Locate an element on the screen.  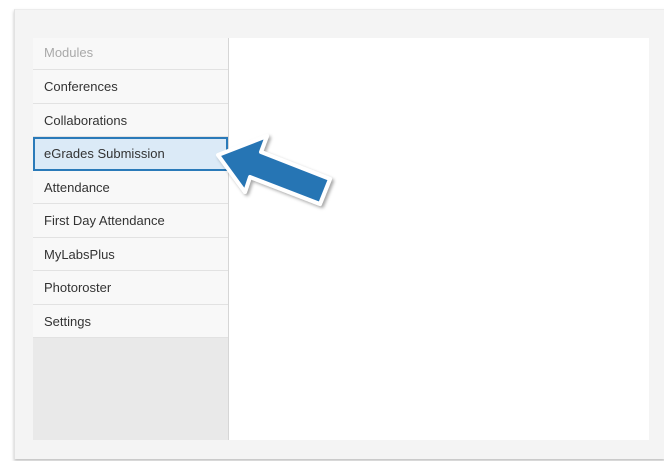
sidebar-header: Modules is located at coordinates (130, 54).